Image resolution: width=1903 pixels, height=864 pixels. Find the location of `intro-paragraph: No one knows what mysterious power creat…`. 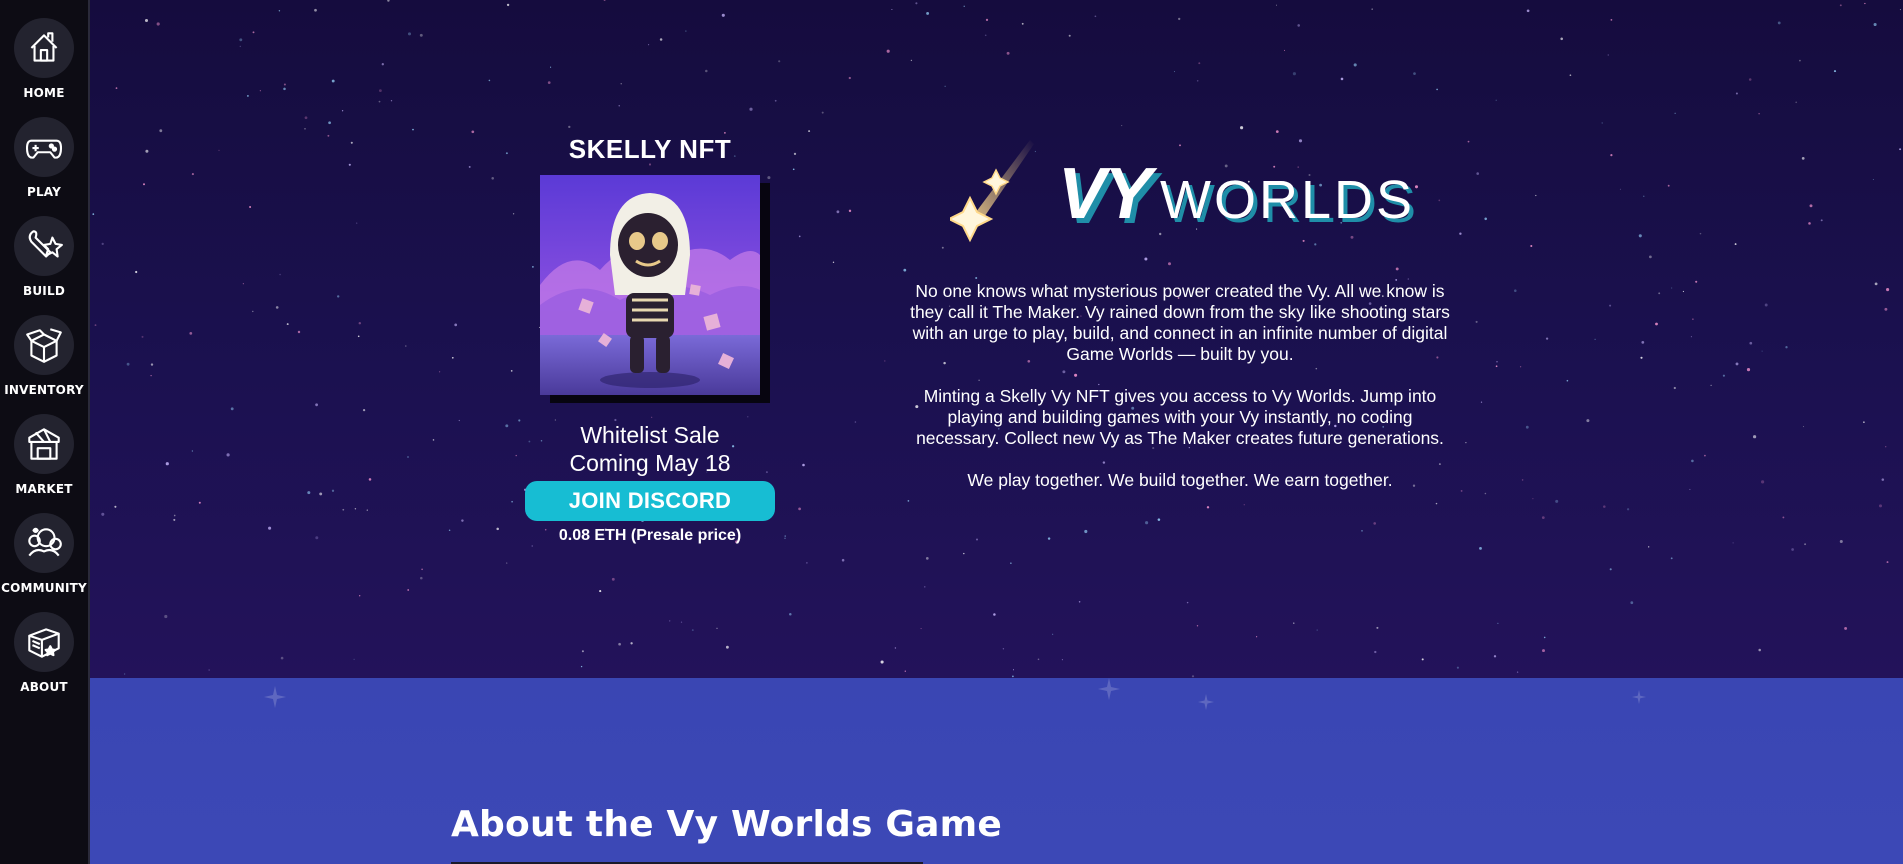

intro-paragraph: No one knows what mysterious power creat… is located at coordinates (1180, 322).